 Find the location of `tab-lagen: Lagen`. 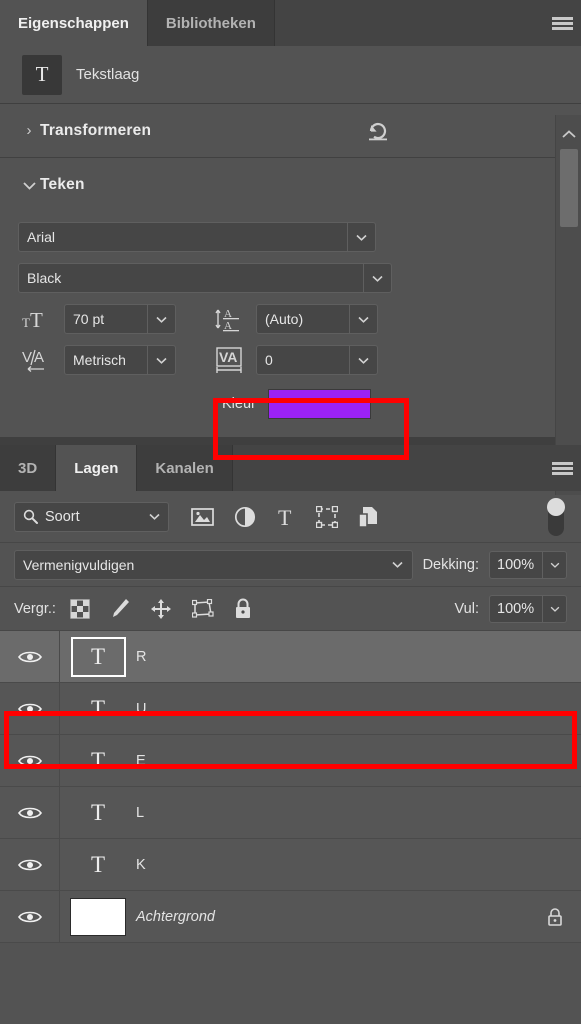

tab-lagen: Lagen is located at coordinates (97, 468).